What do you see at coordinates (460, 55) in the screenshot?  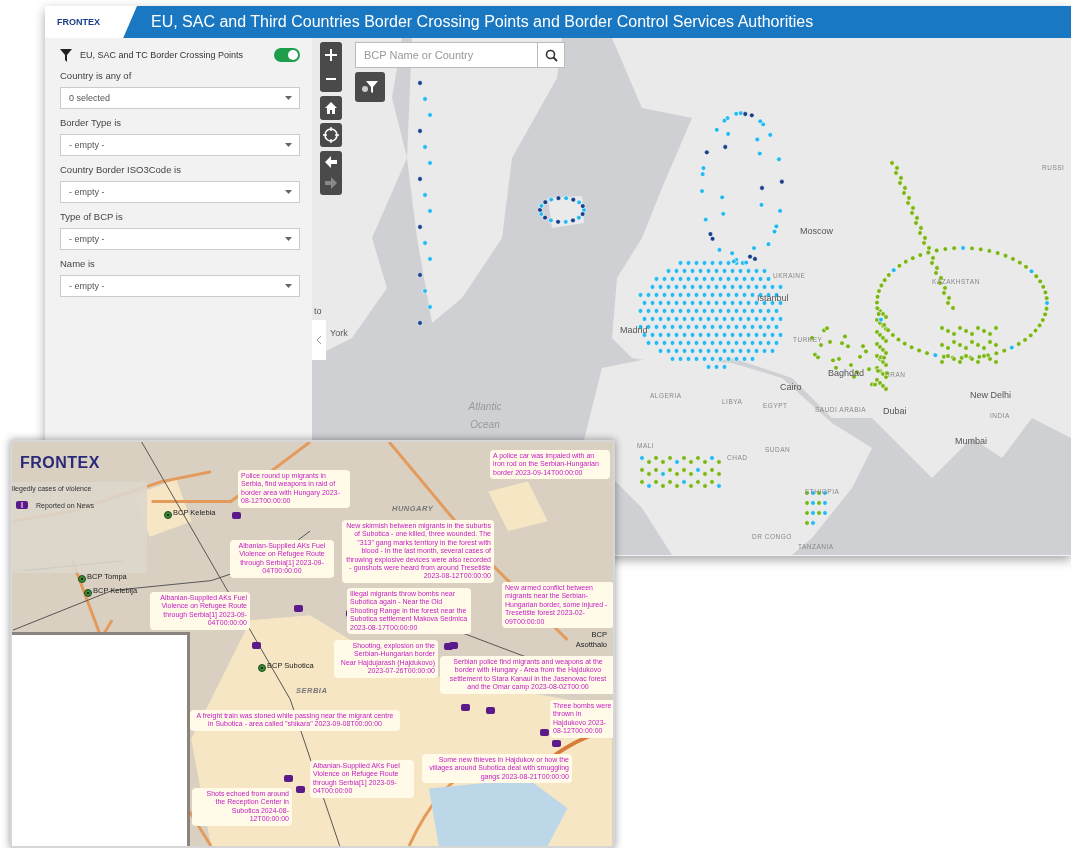 I see `search-bar: BCP Name or Country` at bounding box center [460, 55].